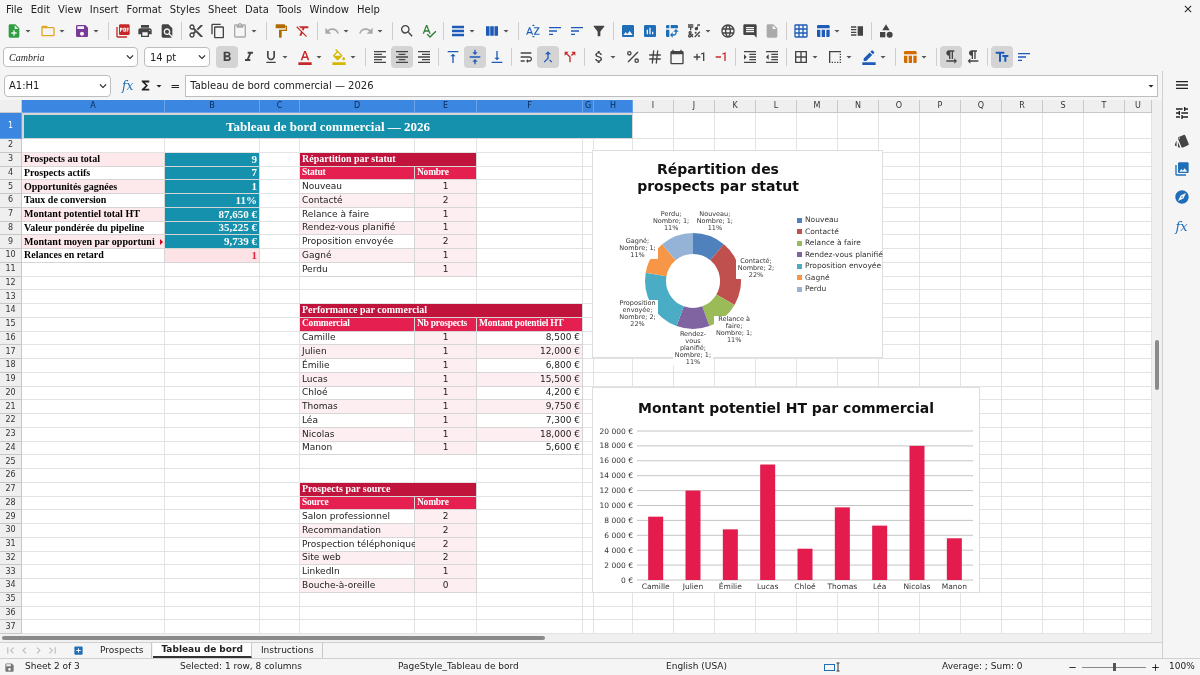 This screenshot has width=1200, height=675. Describe the element at coordinates (776, 106) in the screenshot. I see `column-header: L` at that location.